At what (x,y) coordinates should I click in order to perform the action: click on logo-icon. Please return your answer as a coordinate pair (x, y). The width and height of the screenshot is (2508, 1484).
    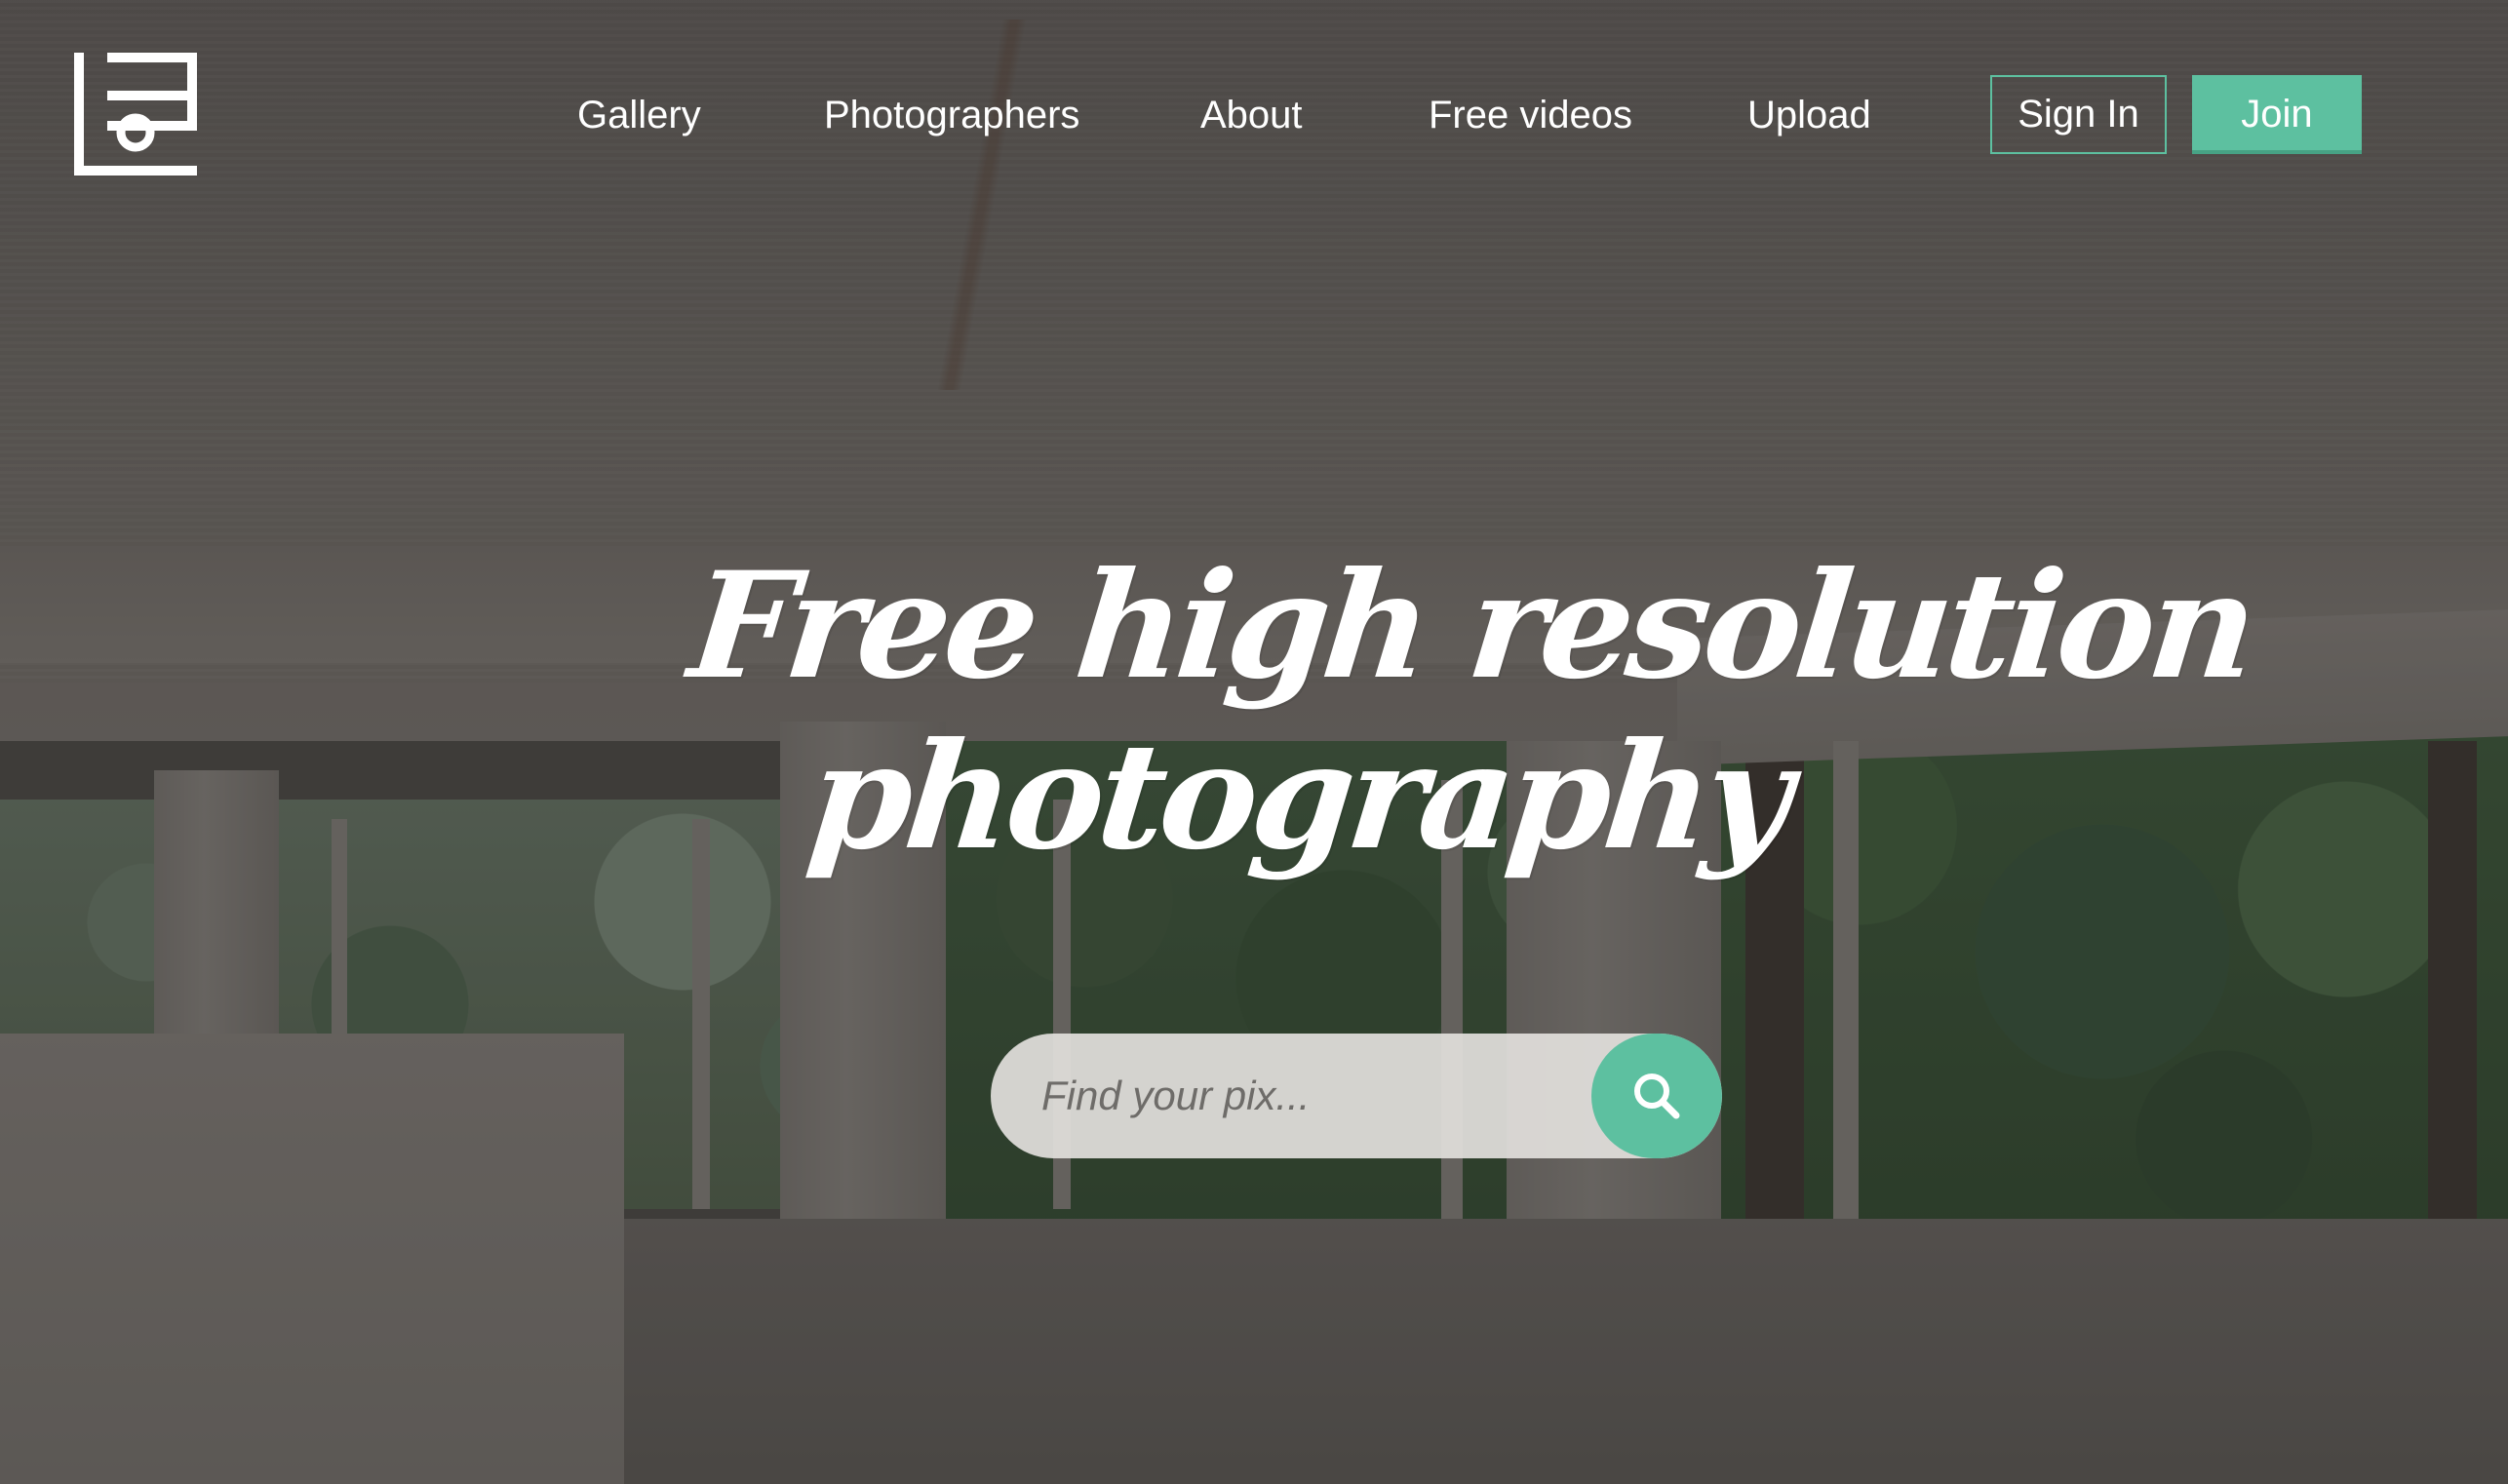
    Looking at the image, I should click on (135, 114).